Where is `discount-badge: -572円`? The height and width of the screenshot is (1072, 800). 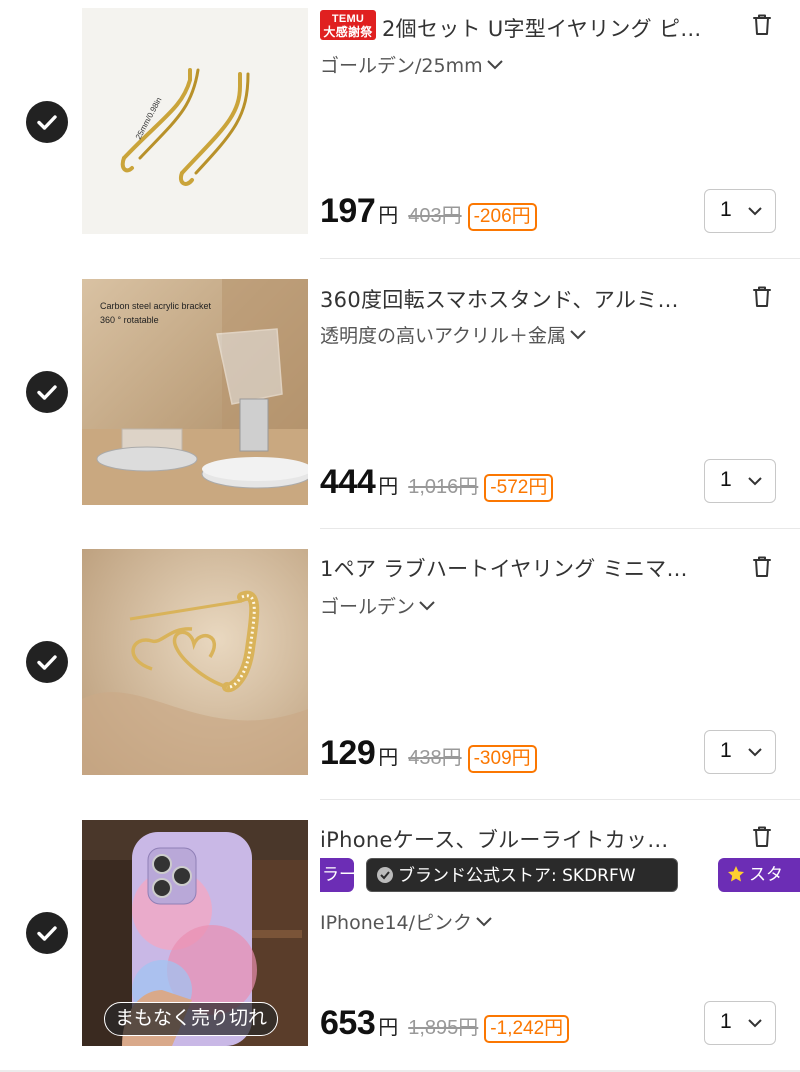
discount-badge: -572円 is located at coordinates (519, 488).